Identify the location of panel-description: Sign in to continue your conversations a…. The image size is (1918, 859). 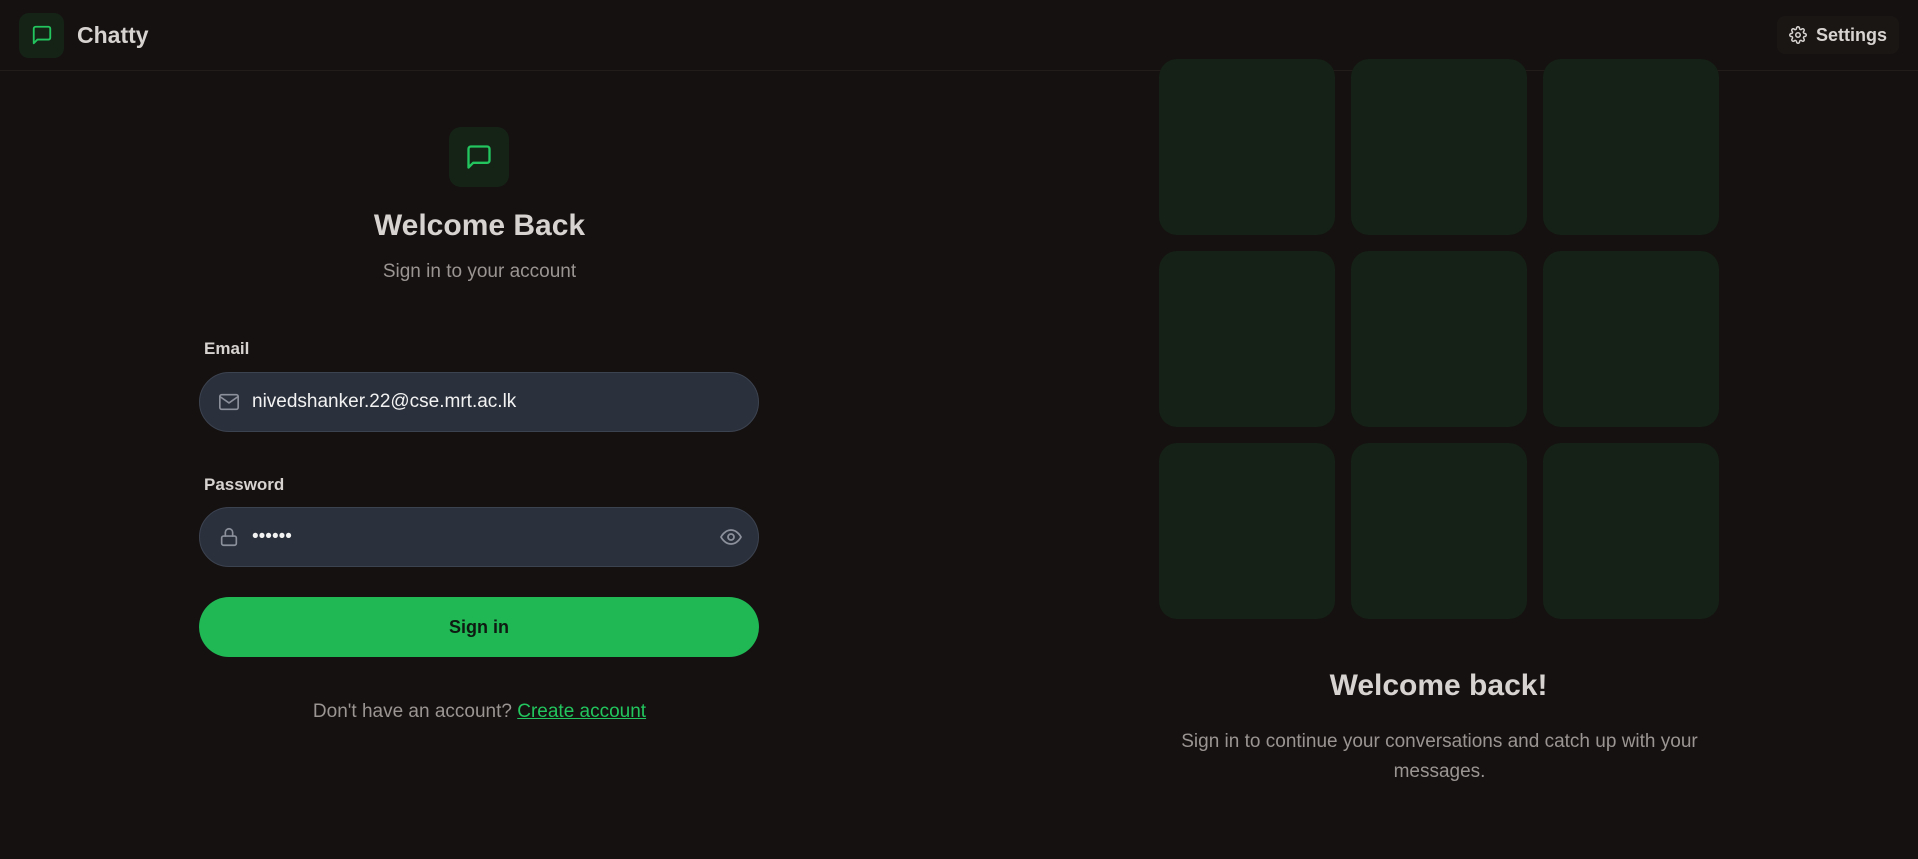
(1439, 756).